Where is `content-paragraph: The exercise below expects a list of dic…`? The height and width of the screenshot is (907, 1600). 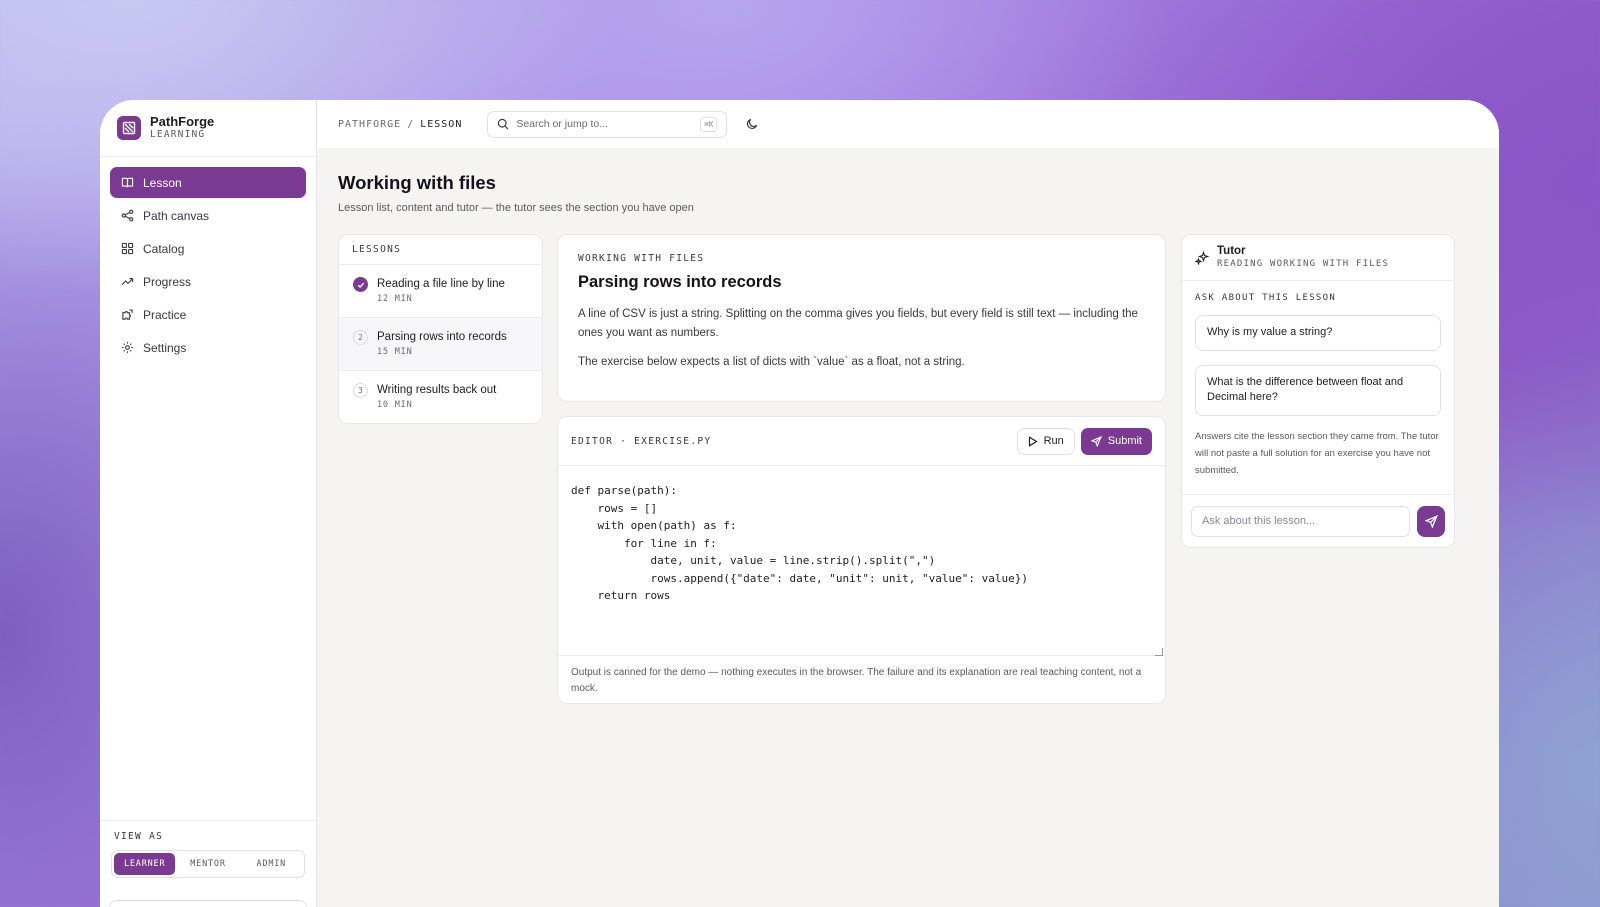
content-paragraph: The exercise below expects a list of dic… is located at coordinates (771, 362).